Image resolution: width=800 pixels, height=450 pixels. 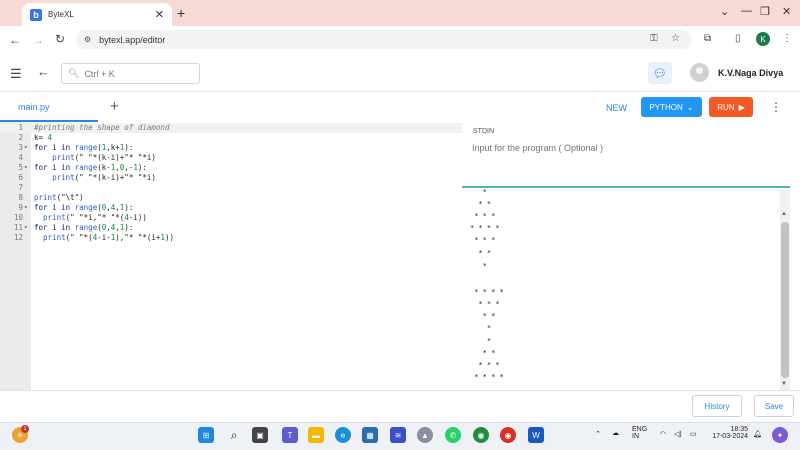 What do you see at coordinates (97, 14) in the screenshot?
I see `browser-tab: b ByteXL ✕` at bounding box center [97, 14].